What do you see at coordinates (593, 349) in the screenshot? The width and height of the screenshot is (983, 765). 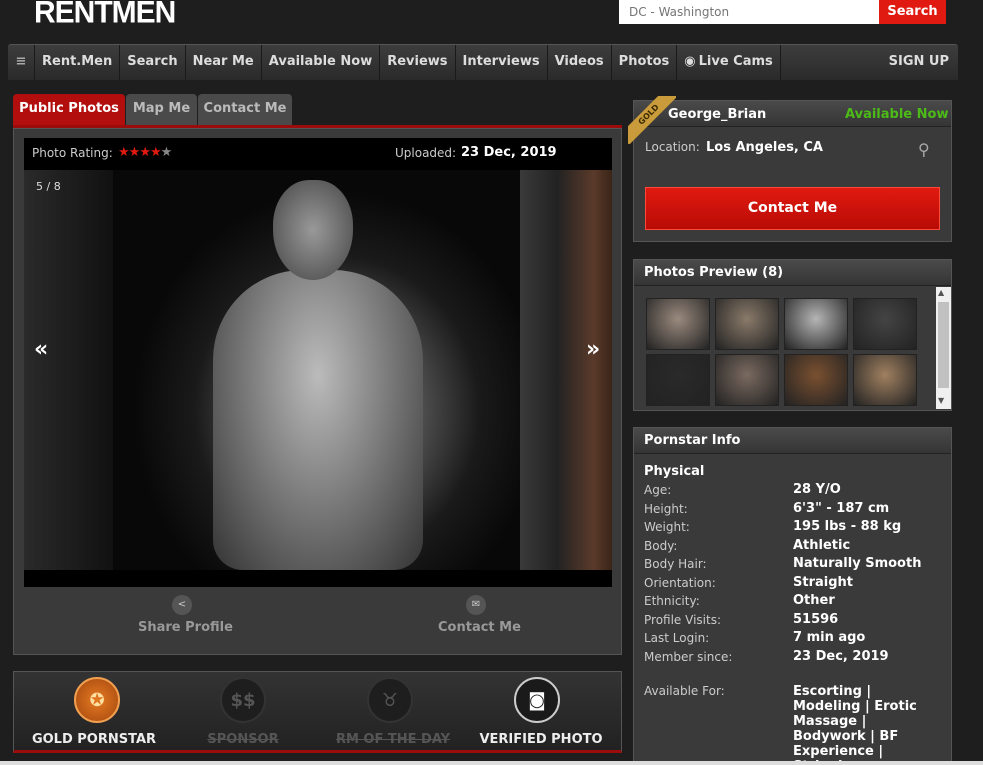 I see `next-arrow-icon: »` at bounding box center [593, 349].